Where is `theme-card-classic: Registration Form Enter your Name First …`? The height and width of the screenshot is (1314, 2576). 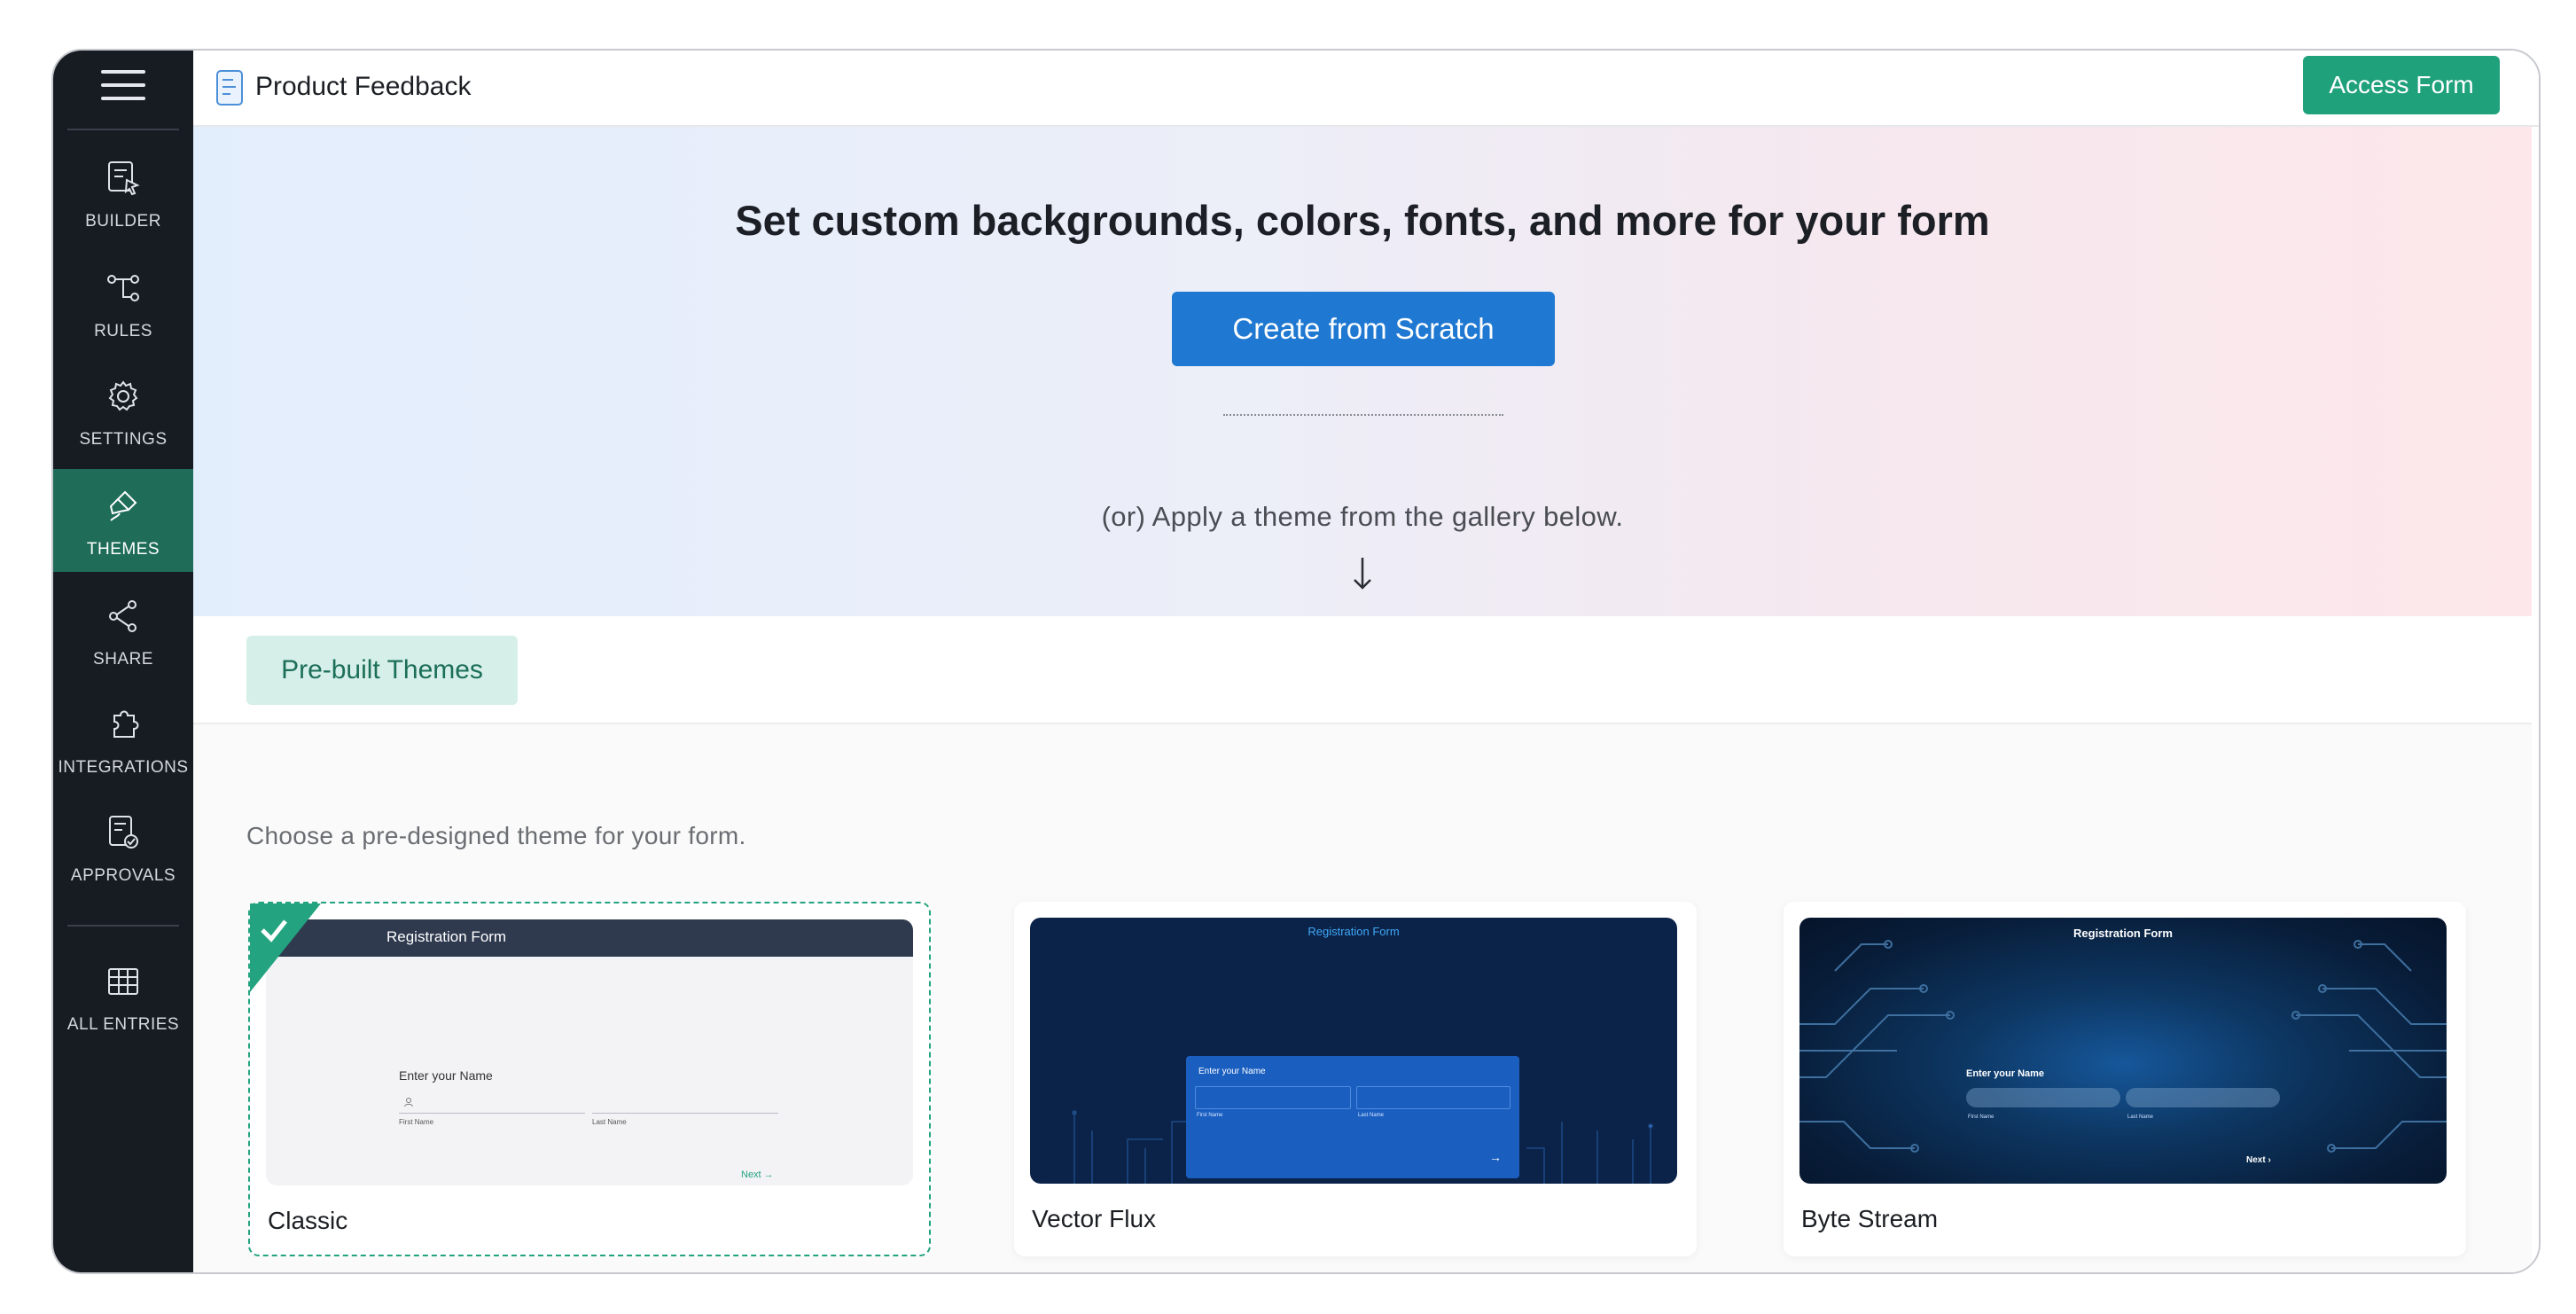
theme-card-classic: Registration Form Enter your Name First … is located at coordinates (589, 1079).